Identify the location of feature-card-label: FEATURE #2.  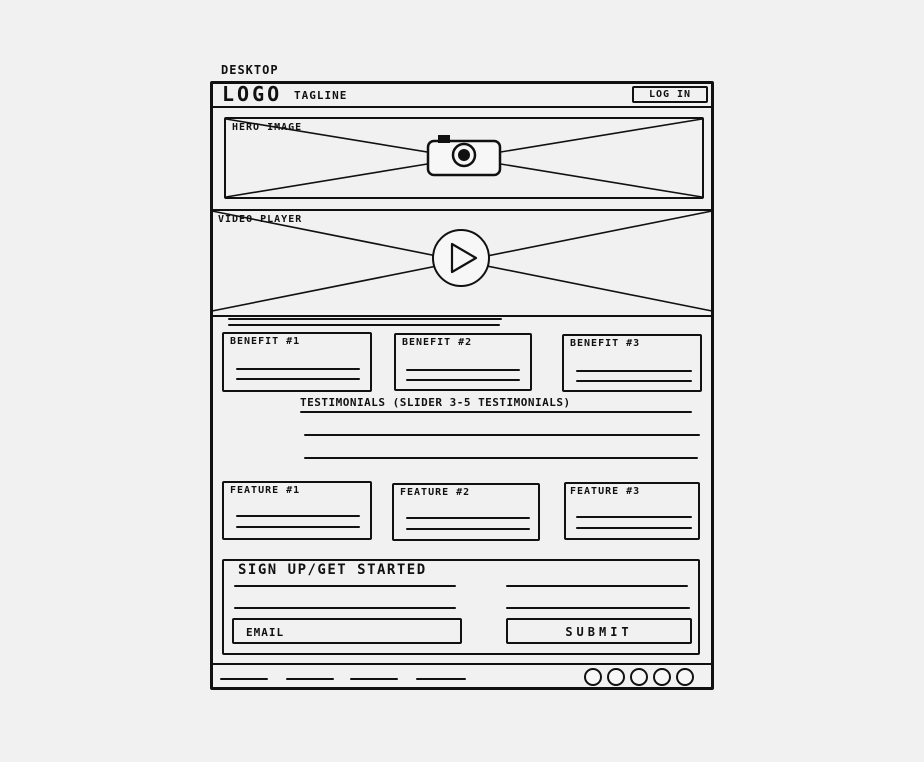
(435, 492).